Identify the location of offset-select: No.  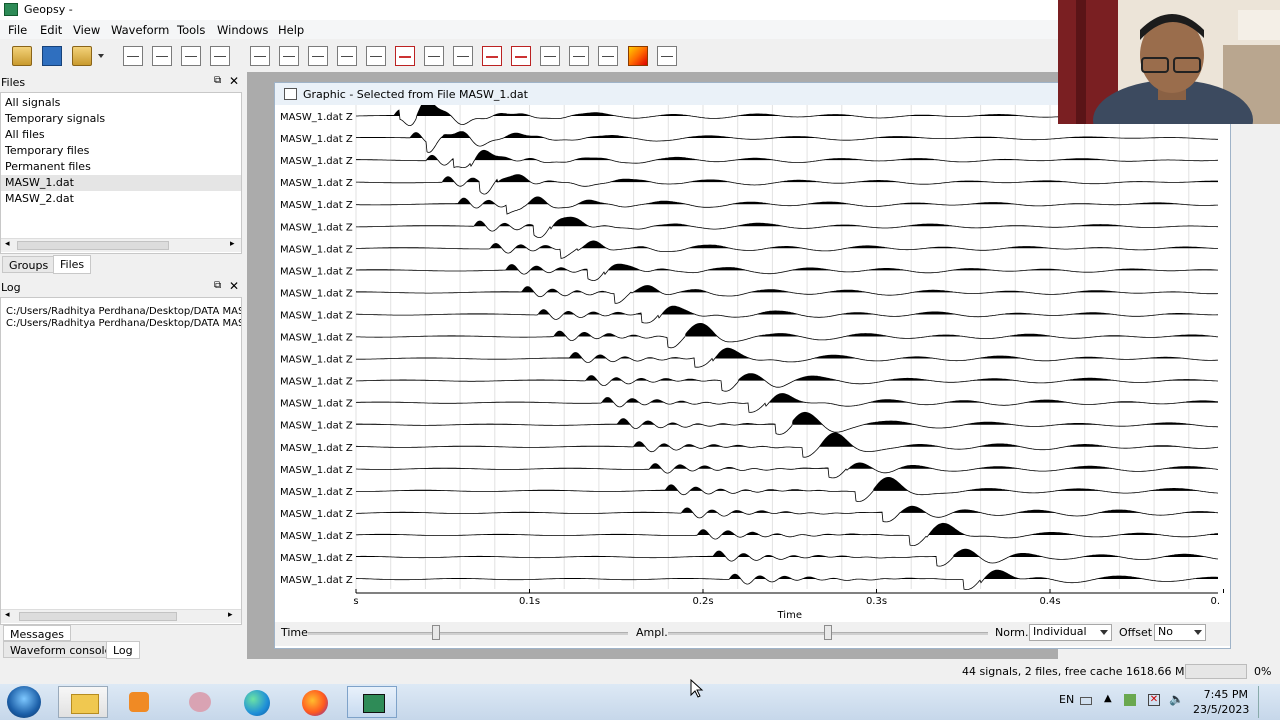
(1180, 632).